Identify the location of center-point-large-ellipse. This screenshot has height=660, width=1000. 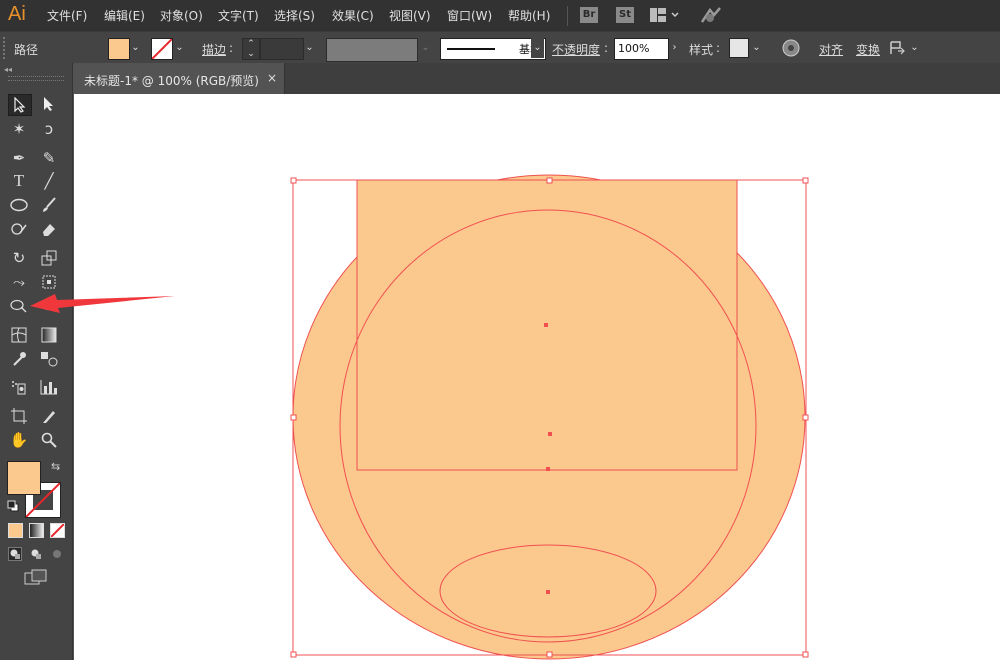
(550, 434).